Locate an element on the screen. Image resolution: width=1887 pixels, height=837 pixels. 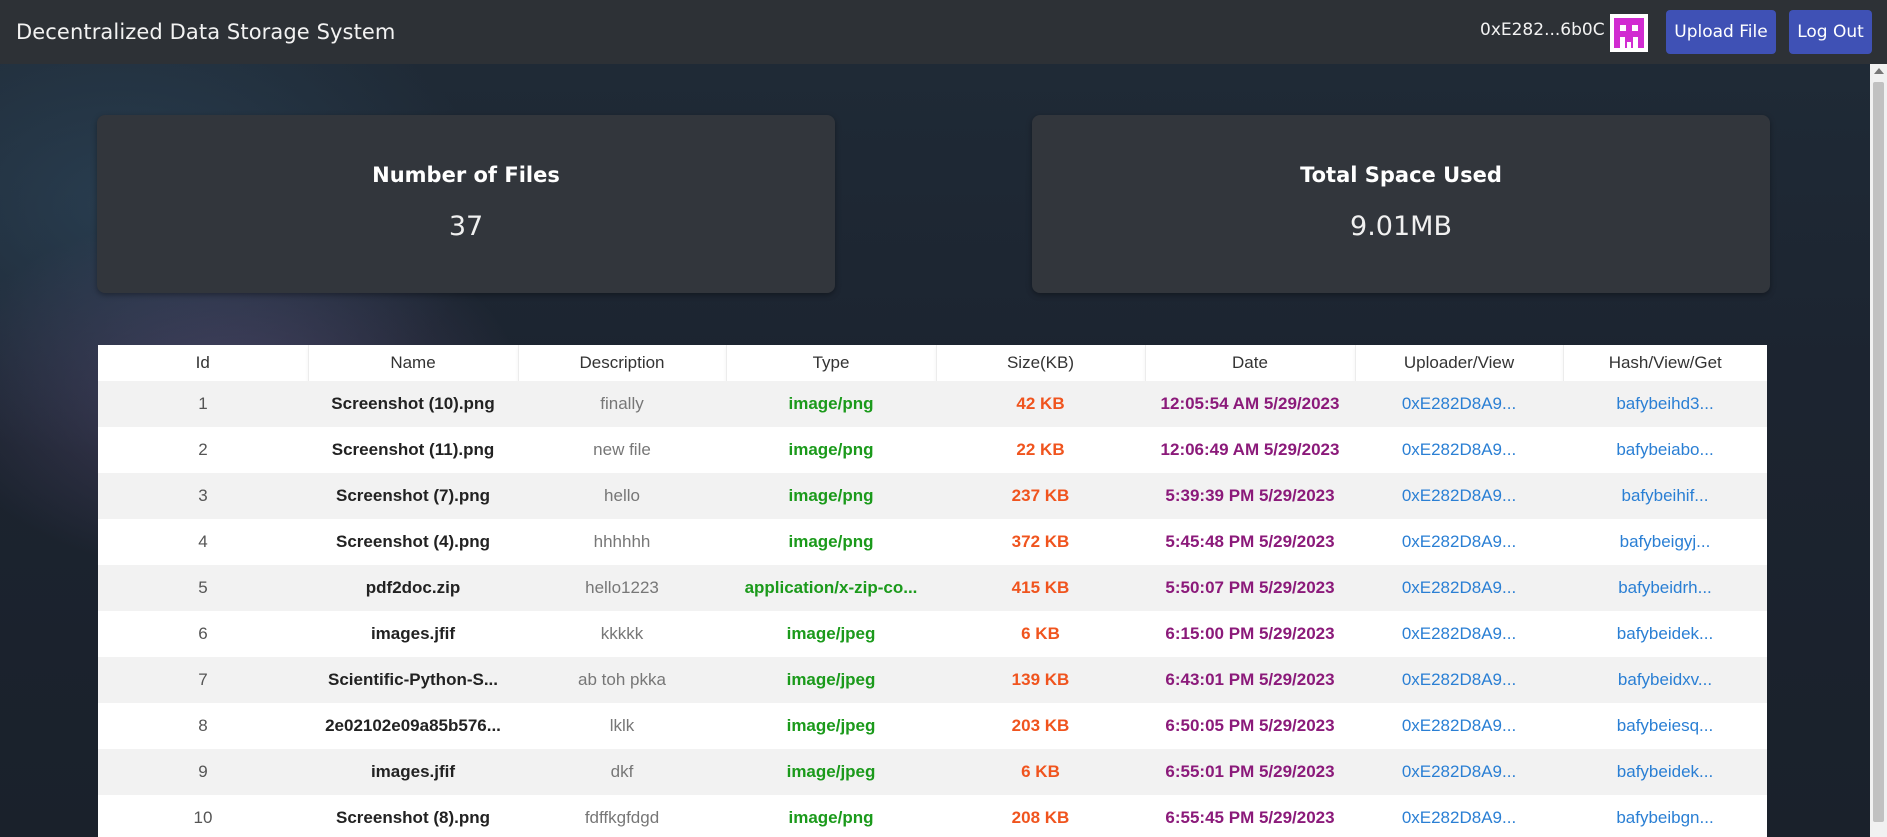
cell-description: hello1223 is located at coordinates (622, 588).